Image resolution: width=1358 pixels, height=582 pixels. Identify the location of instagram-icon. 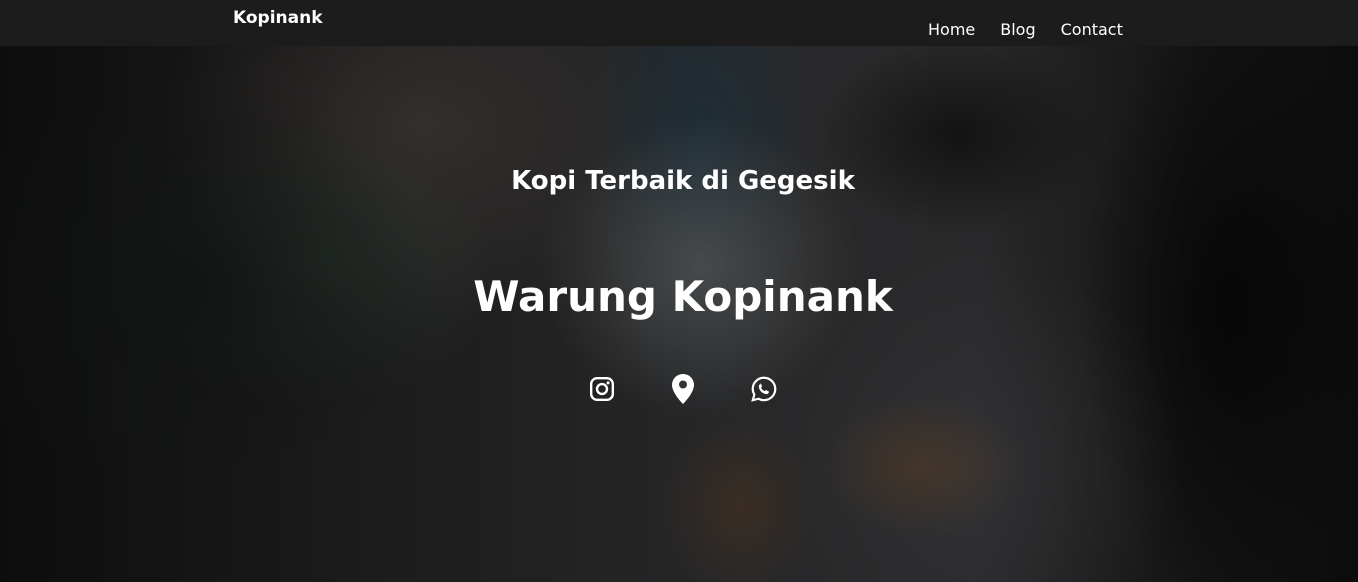
(602, 389).